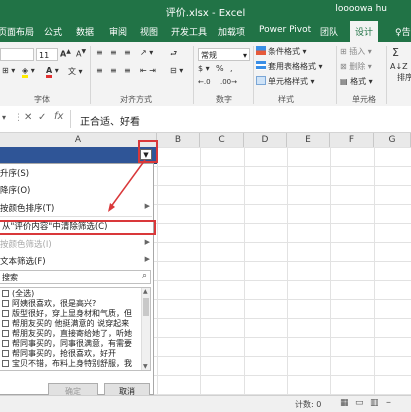 This screenshot has height=412, width=411. What do you see at coordinates (59, 354) in the screenshot?
I see `list-item: 帮同事买的，抢很喜欢，好开` at bounding box center [59, 354].